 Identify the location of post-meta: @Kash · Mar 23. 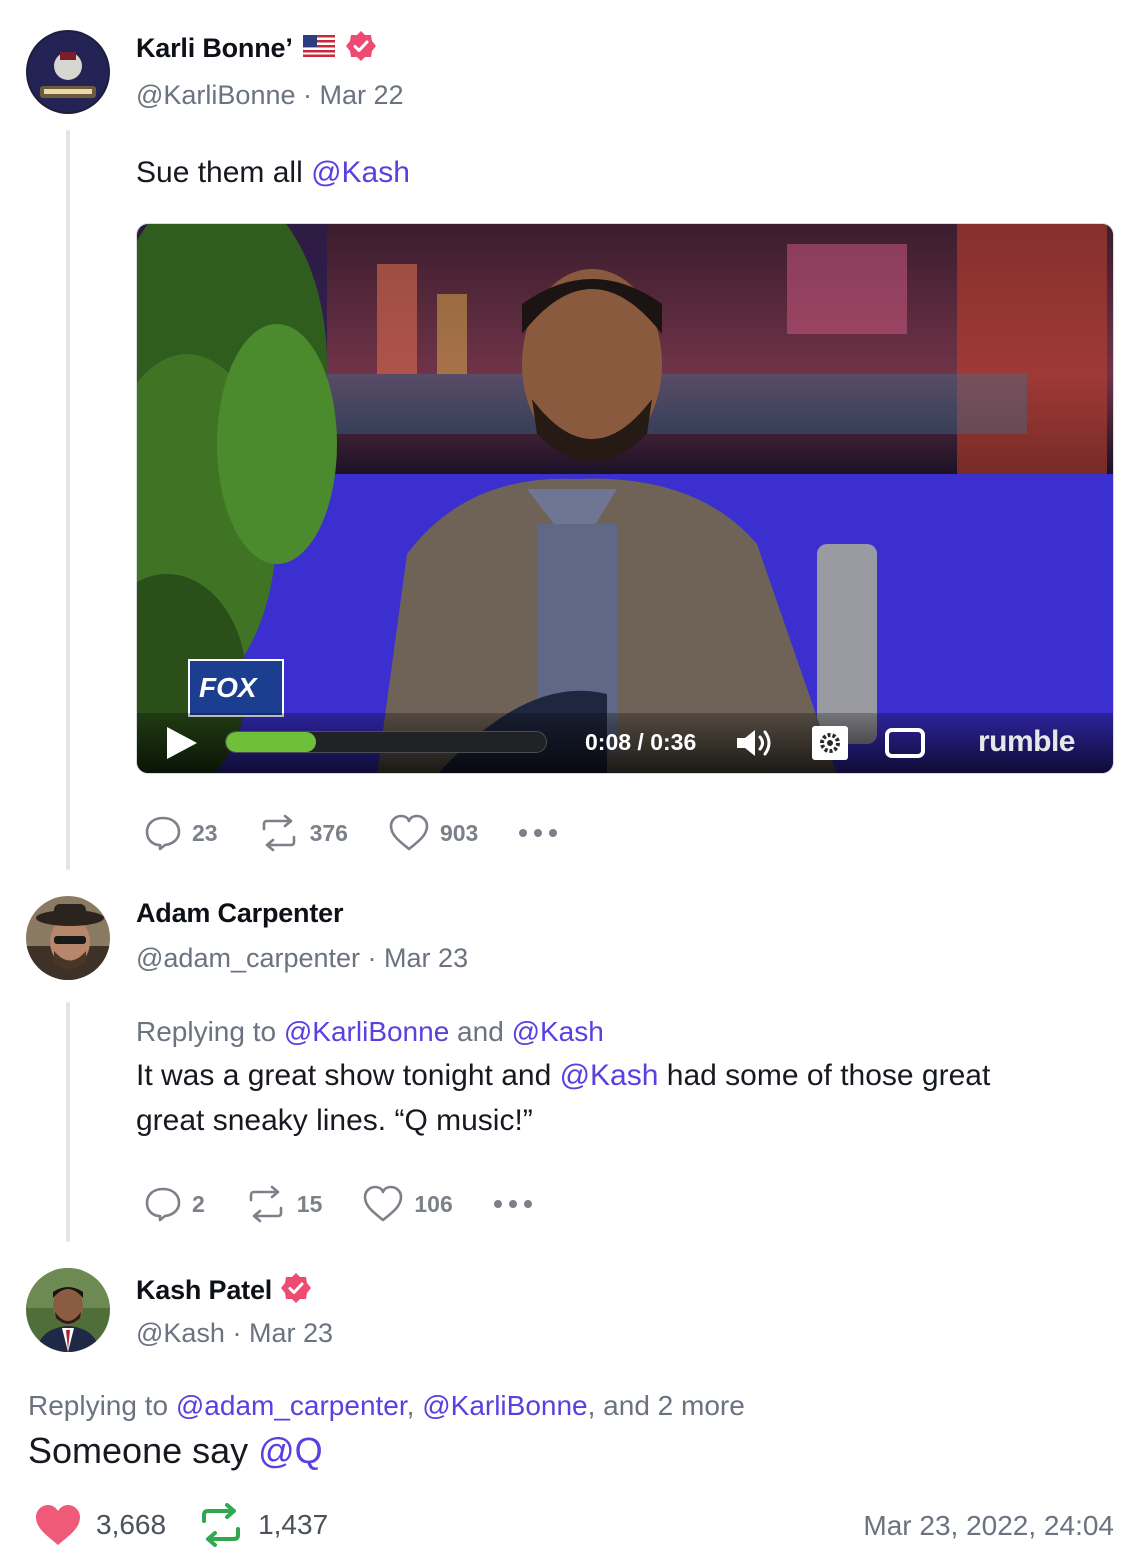
(235, 1333).